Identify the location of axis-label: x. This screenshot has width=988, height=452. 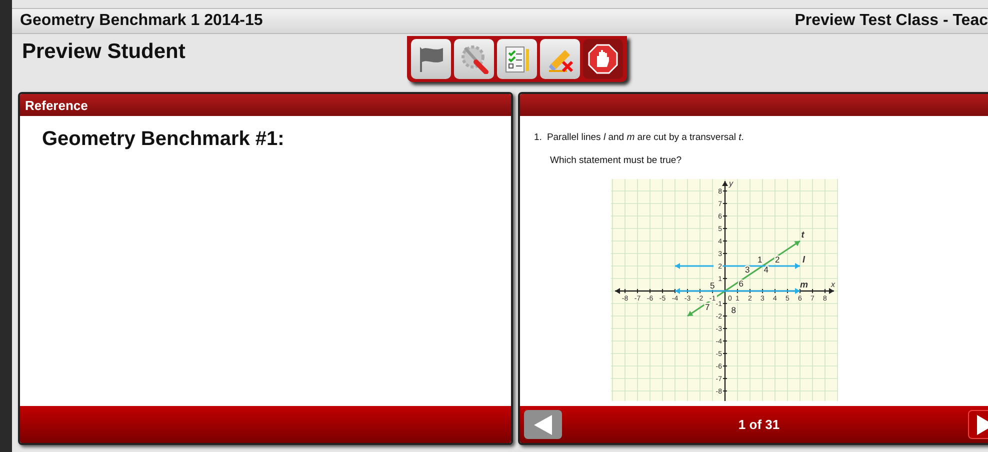
(833, 284).